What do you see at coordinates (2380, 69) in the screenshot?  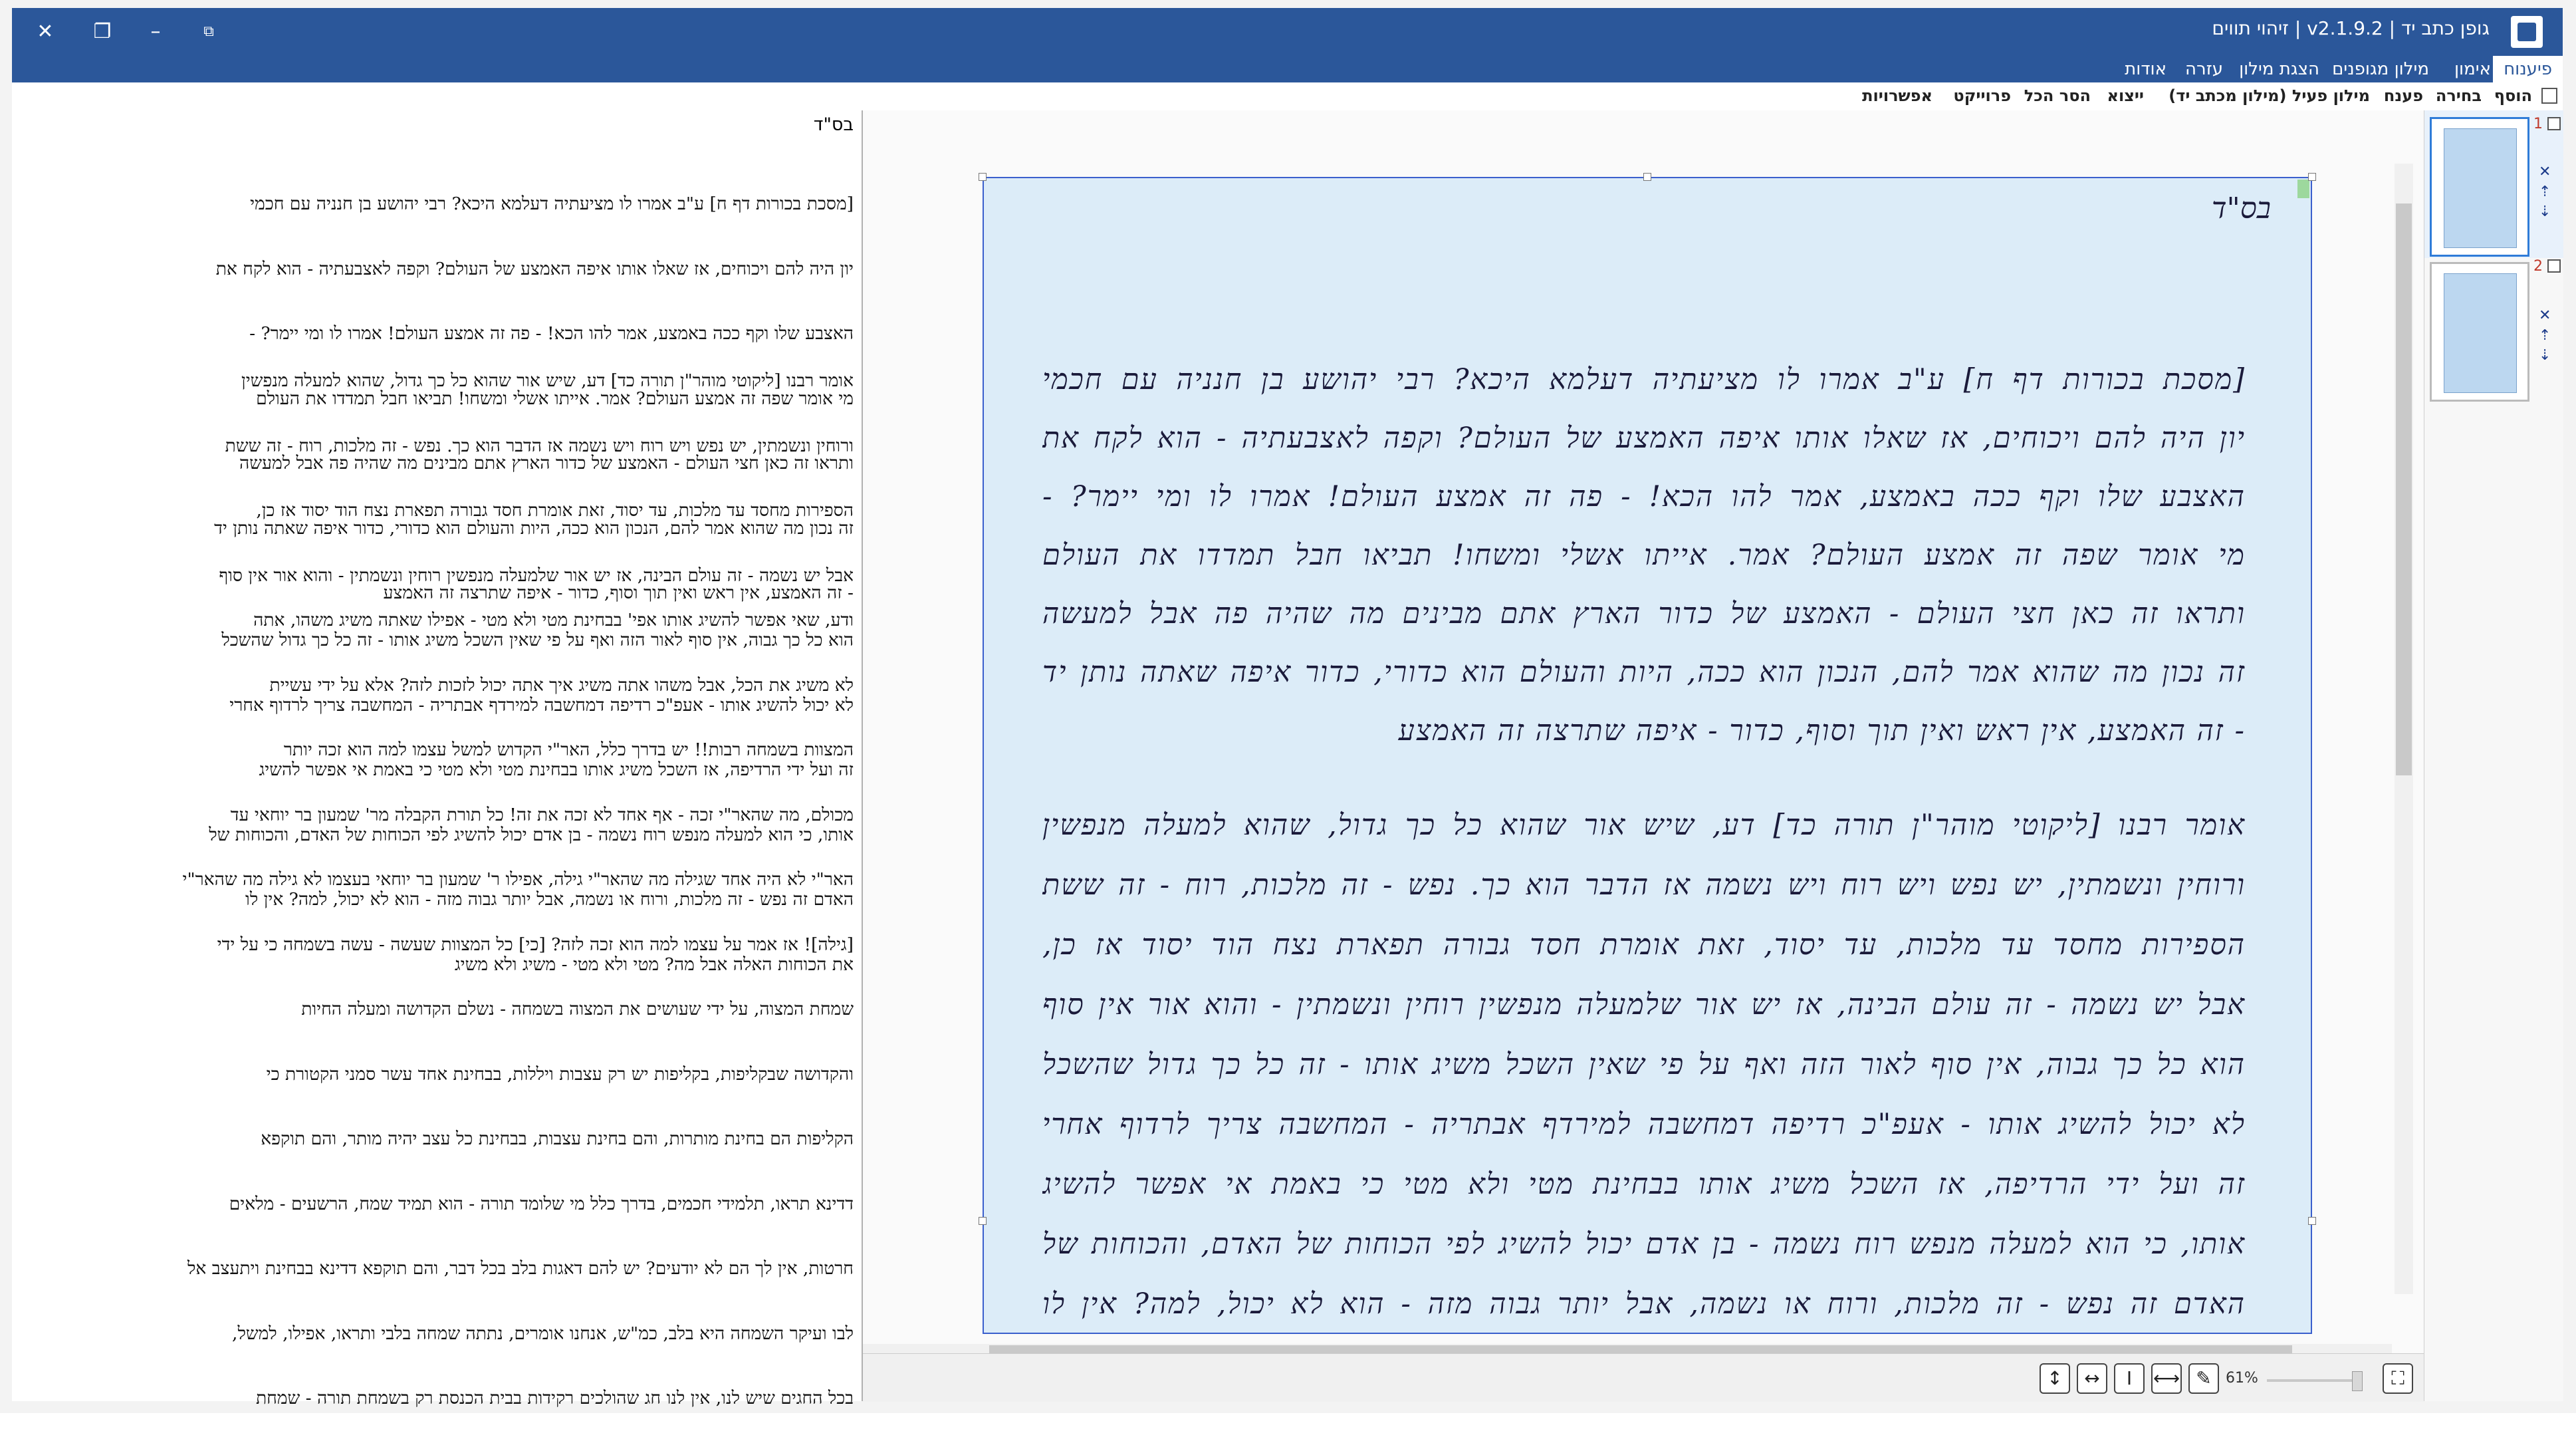 I see `tab-font-dictionary: מילון מגופנים` at bounding box center [2380, 69].